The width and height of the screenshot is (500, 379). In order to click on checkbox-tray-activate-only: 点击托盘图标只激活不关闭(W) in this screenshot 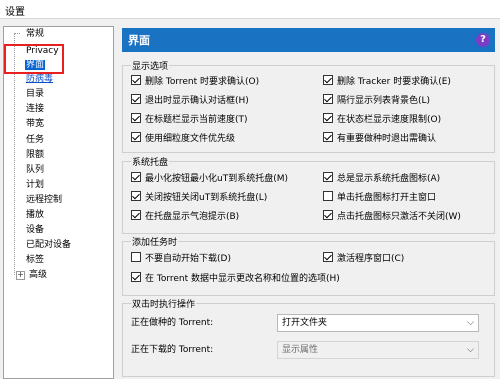, I will do `click(392, 216)`.